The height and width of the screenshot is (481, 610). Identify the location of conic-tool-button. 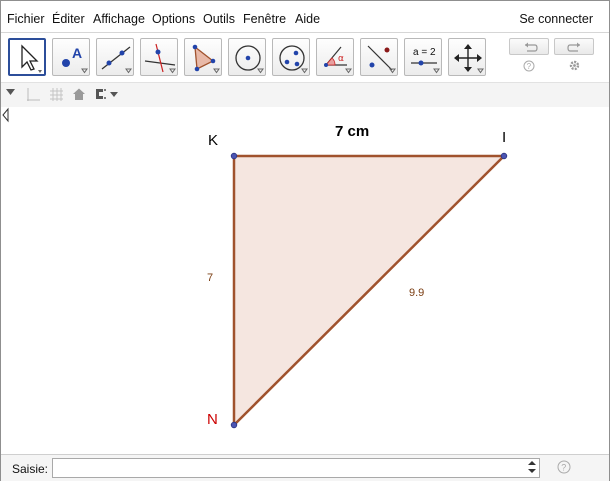
(291, 57).